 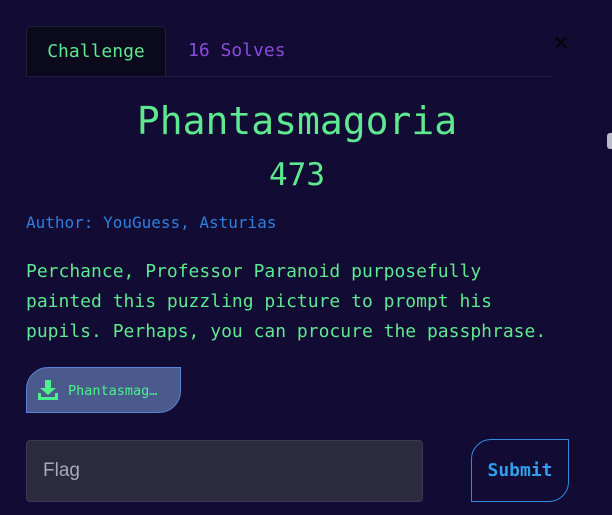 What do you see at coordinates (297, 175) in the screenshot?
I see `challenge-points: 473` at bounding box center [297, 175].